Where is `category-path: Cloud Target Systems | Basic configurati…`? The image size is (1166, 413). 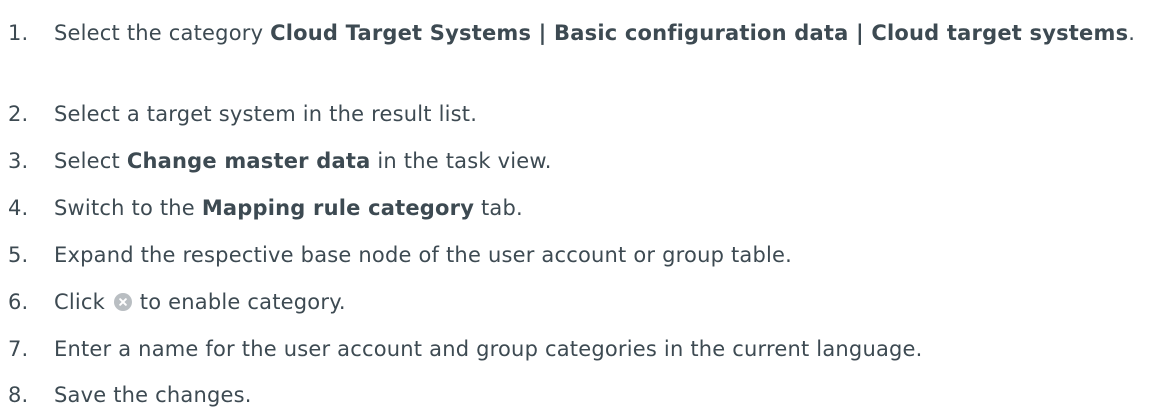
category-path: Cloud Target Systems | Basic configurati… is located at coordinates (699, 33).